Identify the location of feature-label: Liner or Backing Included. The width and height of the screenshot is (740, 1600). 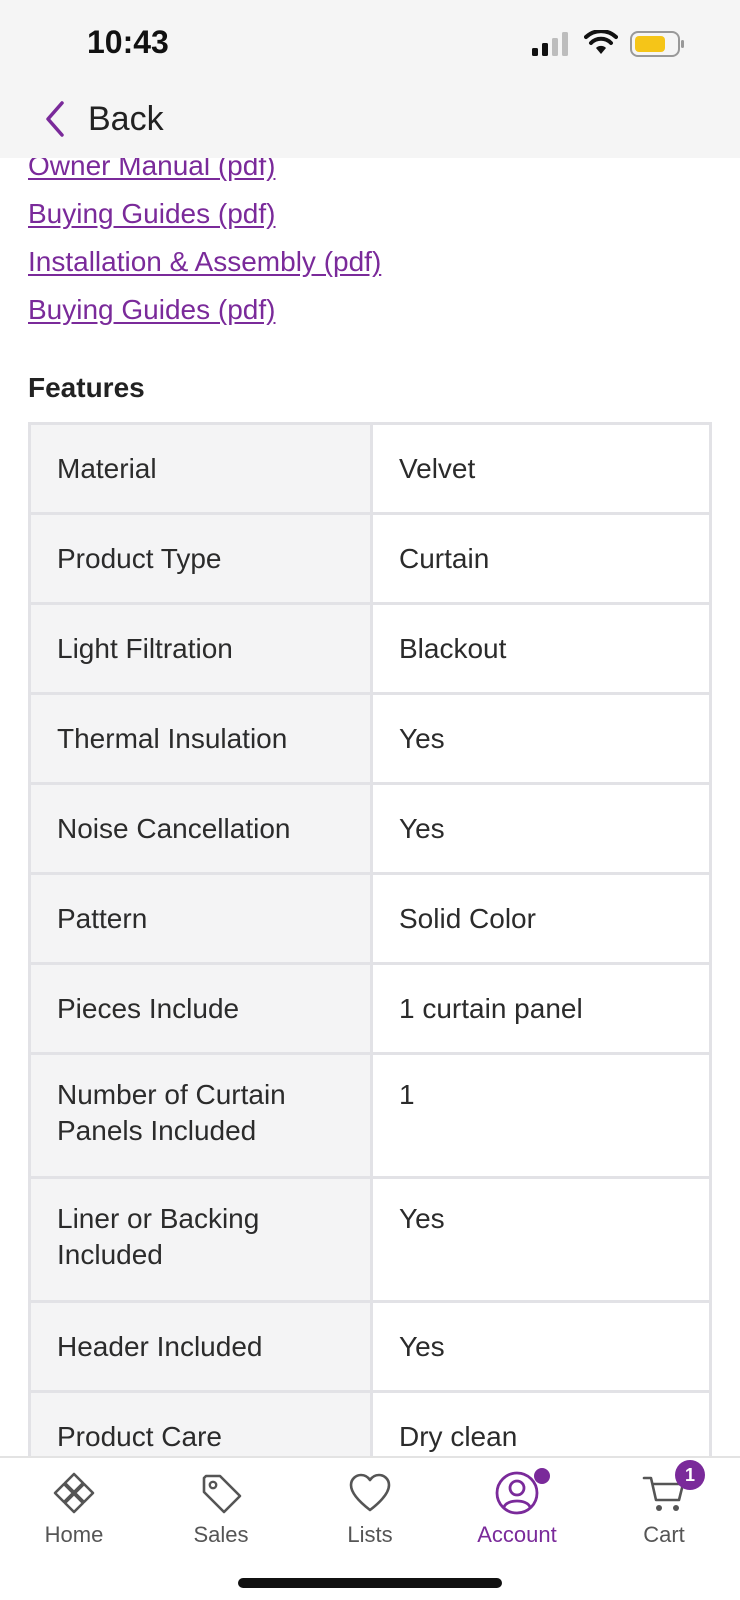
(200, 1239).